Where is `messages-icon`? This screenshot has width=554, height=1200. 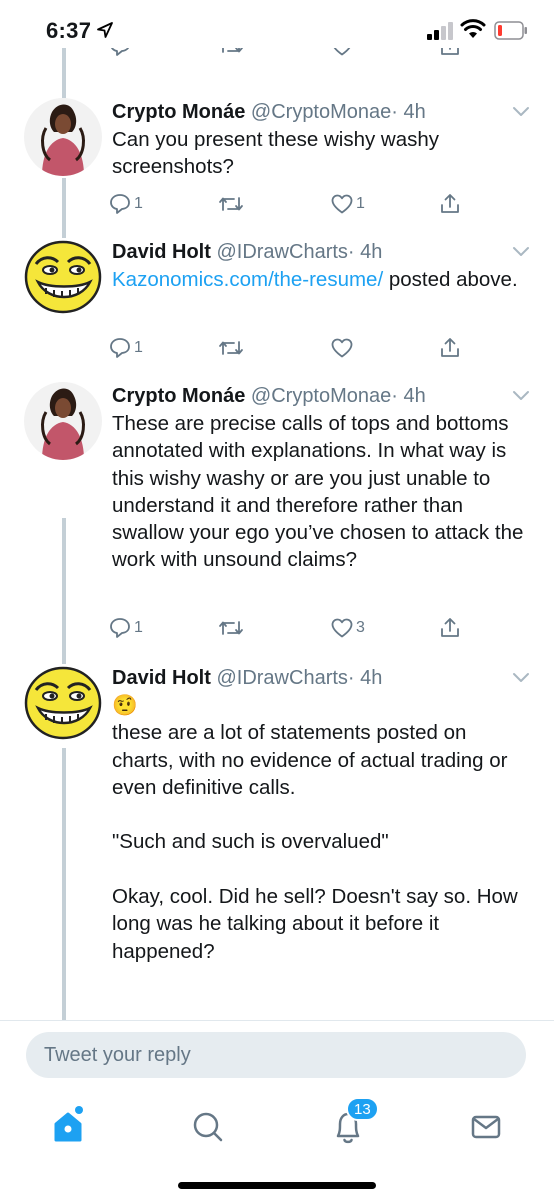 messages-icon is located at coordinates (486, 1127).